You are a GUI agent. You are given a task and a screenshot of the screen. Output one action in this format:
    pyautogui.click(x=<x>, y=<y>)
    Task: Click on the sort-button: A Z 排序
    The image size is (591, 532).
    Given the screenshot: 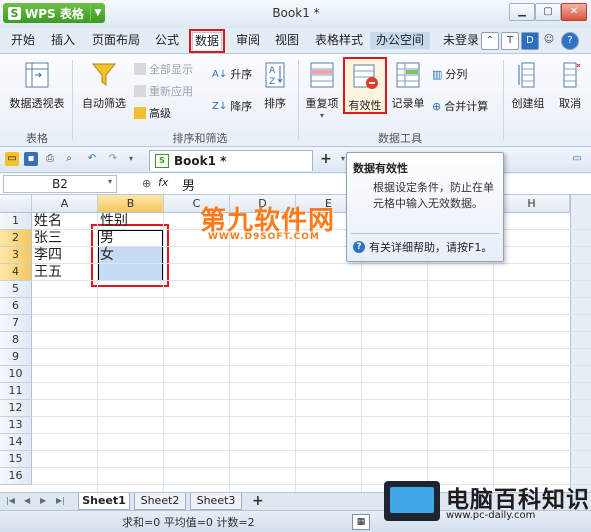 What is the action you would take?
    pyautogui.click(x=275, y=85)
    